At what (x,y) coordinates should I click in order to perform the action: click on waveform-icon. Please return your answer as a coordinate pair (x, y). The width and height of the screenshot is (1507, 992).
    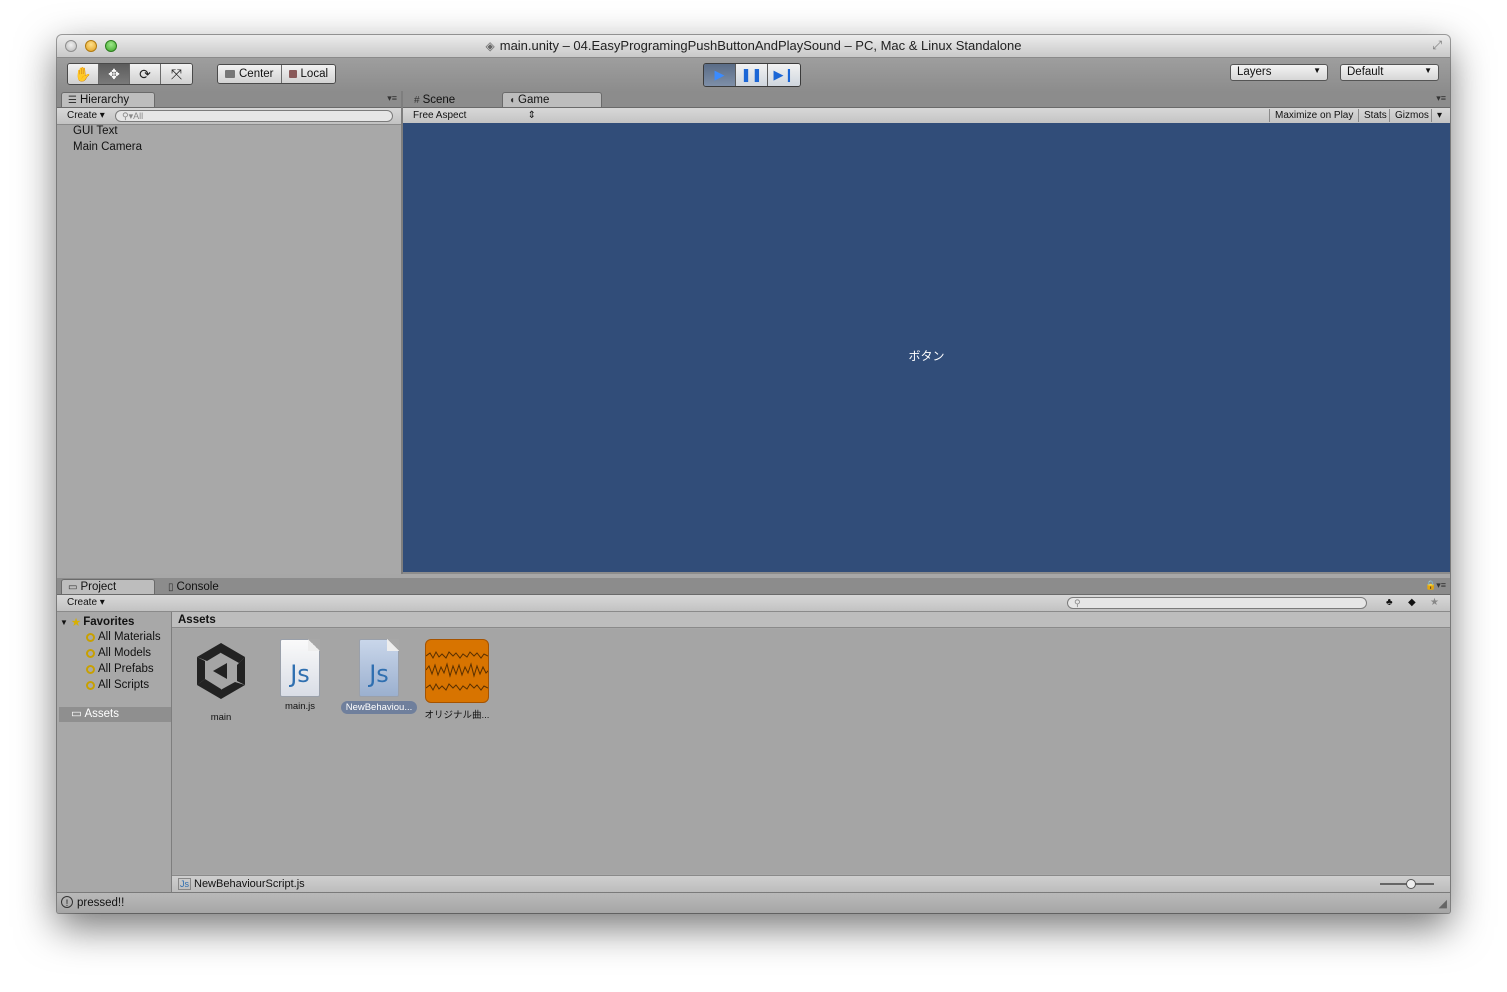
    Looking at the image, I should click on (457, 671).